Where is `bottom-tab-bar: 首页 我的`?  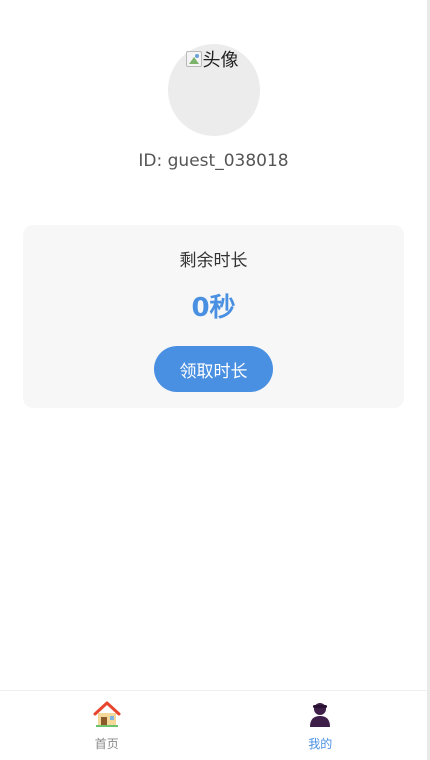 bottom-tab-bar: 首页 我的 is located at coordinates (213, 725).